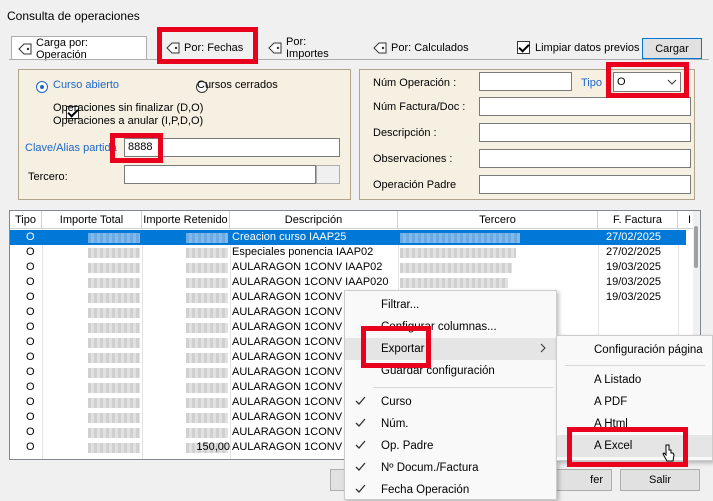  What do you see at coordinates (463, 387) in the screenshot?
I see `menu-separator` at bounding box center [463, 387].